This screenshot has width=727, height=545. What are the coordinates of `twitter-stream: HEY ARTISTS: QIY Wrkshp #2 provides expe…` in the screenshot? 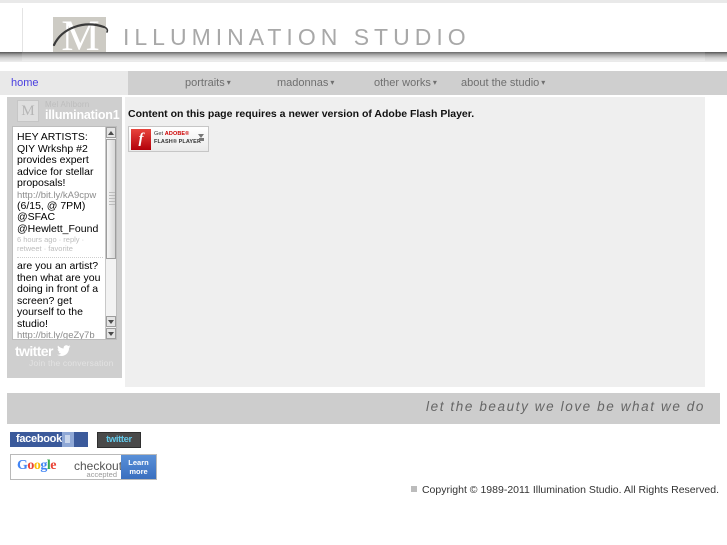 It's located at (64, 233).